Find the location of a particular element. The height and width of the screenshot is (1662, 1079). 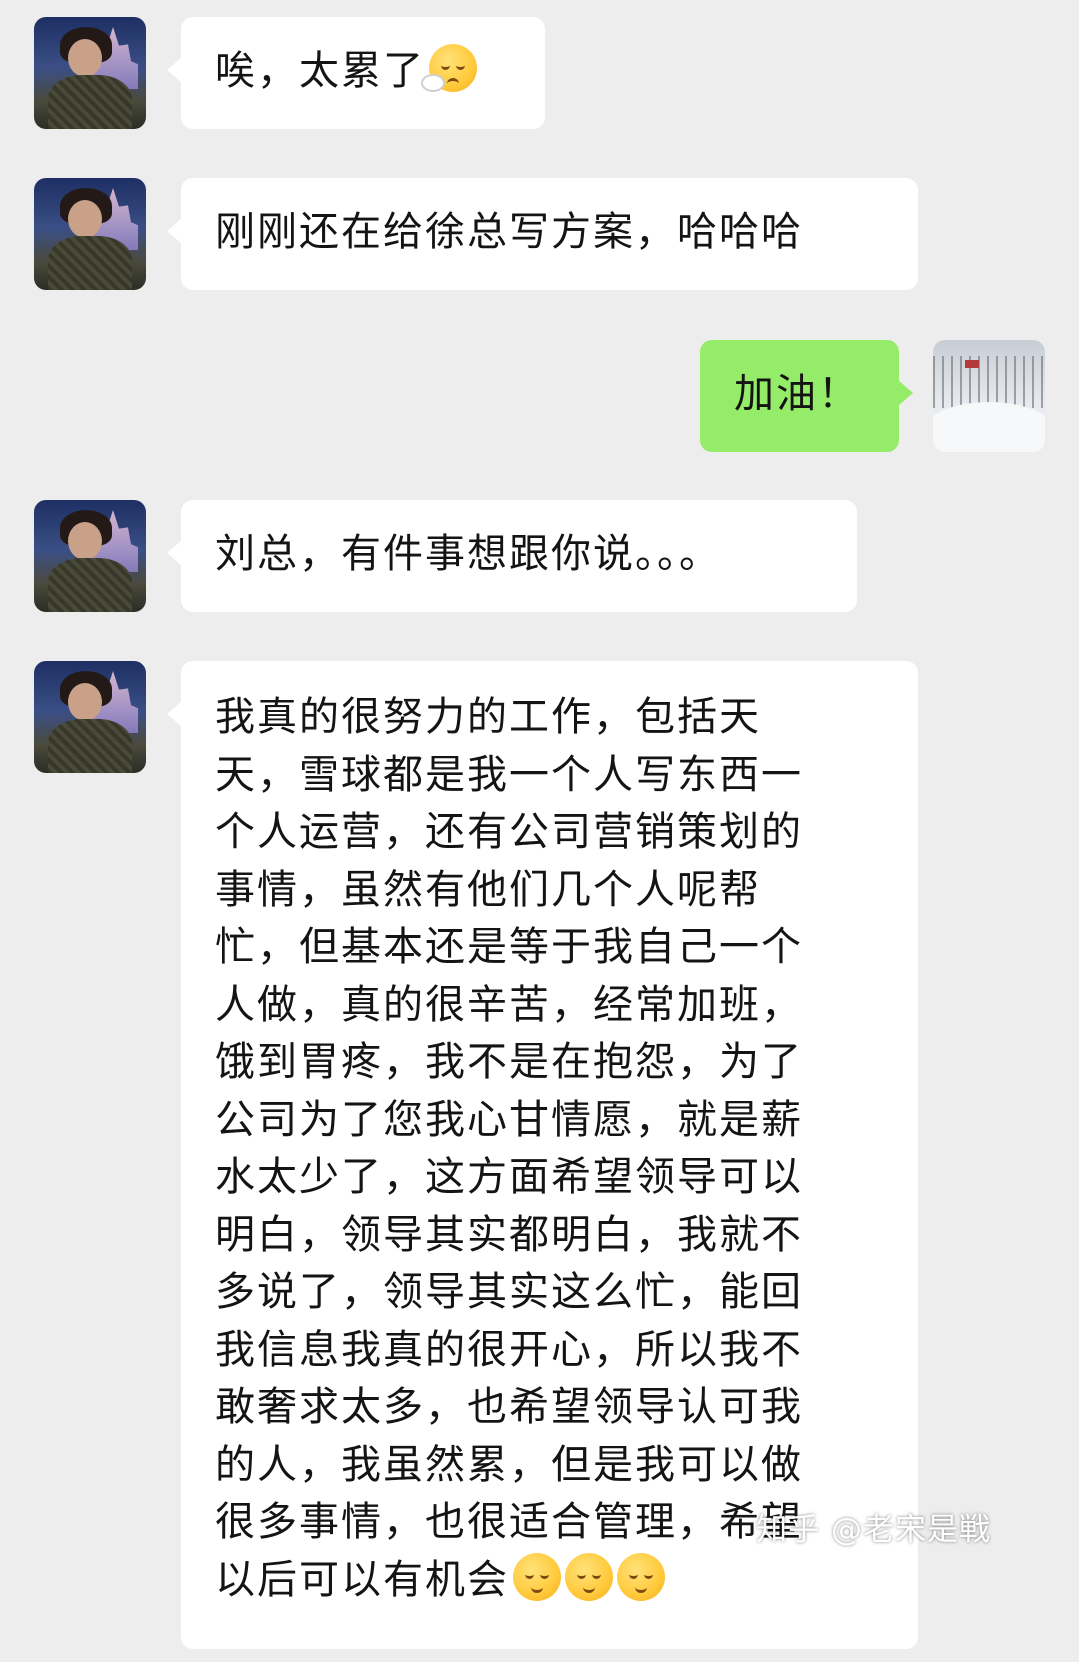

message-bubble-outgoing: 加油！ is located at coordinates (806, 396).